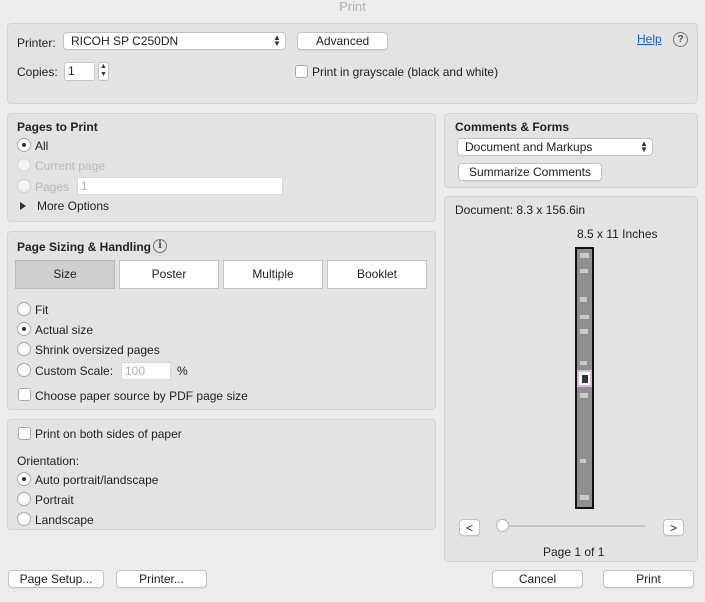 This screenshot has height=602, width=705. I want to click on print-button: Print, so click(648, 579).